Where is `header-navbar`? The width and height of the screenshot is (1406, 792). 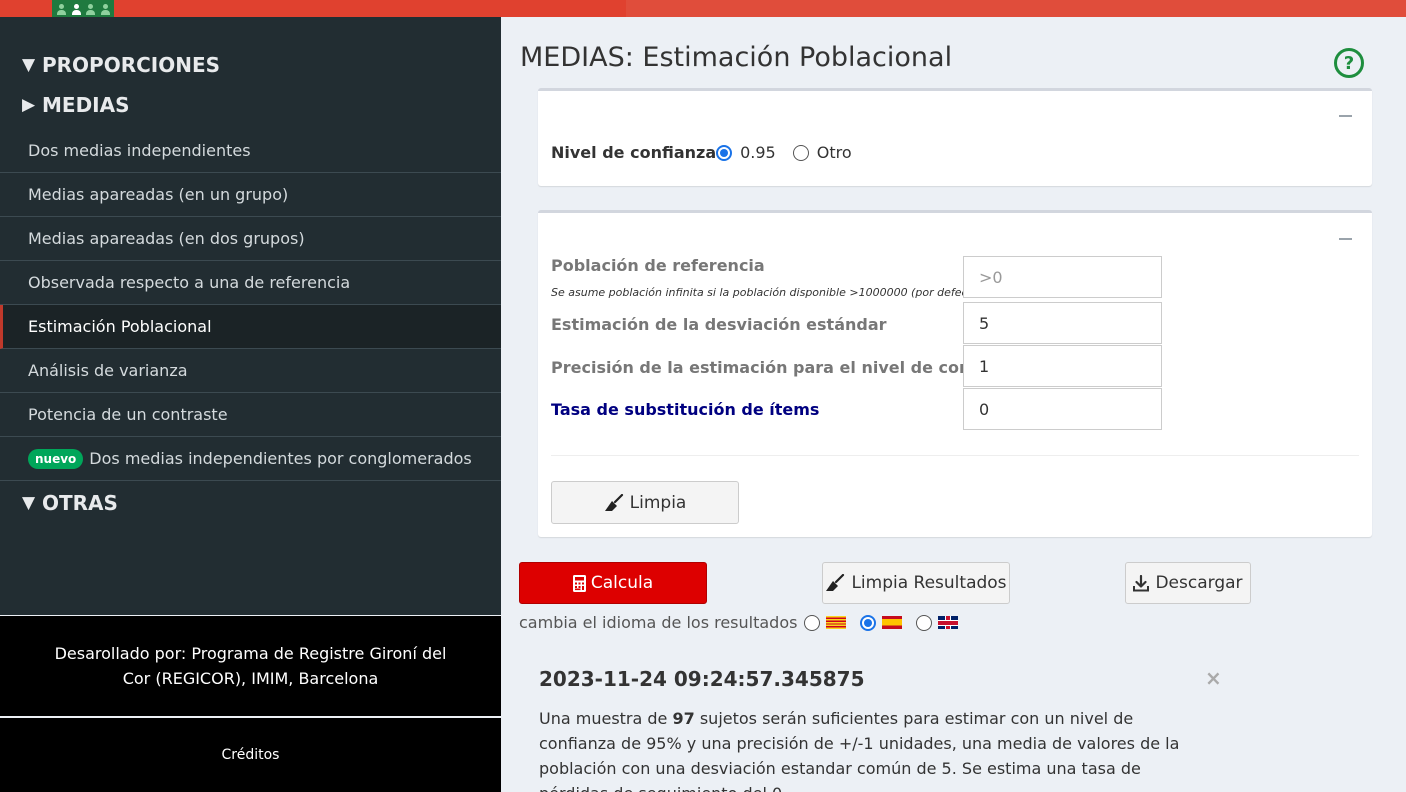
header-navbar is located at coordinates (1016, 8).